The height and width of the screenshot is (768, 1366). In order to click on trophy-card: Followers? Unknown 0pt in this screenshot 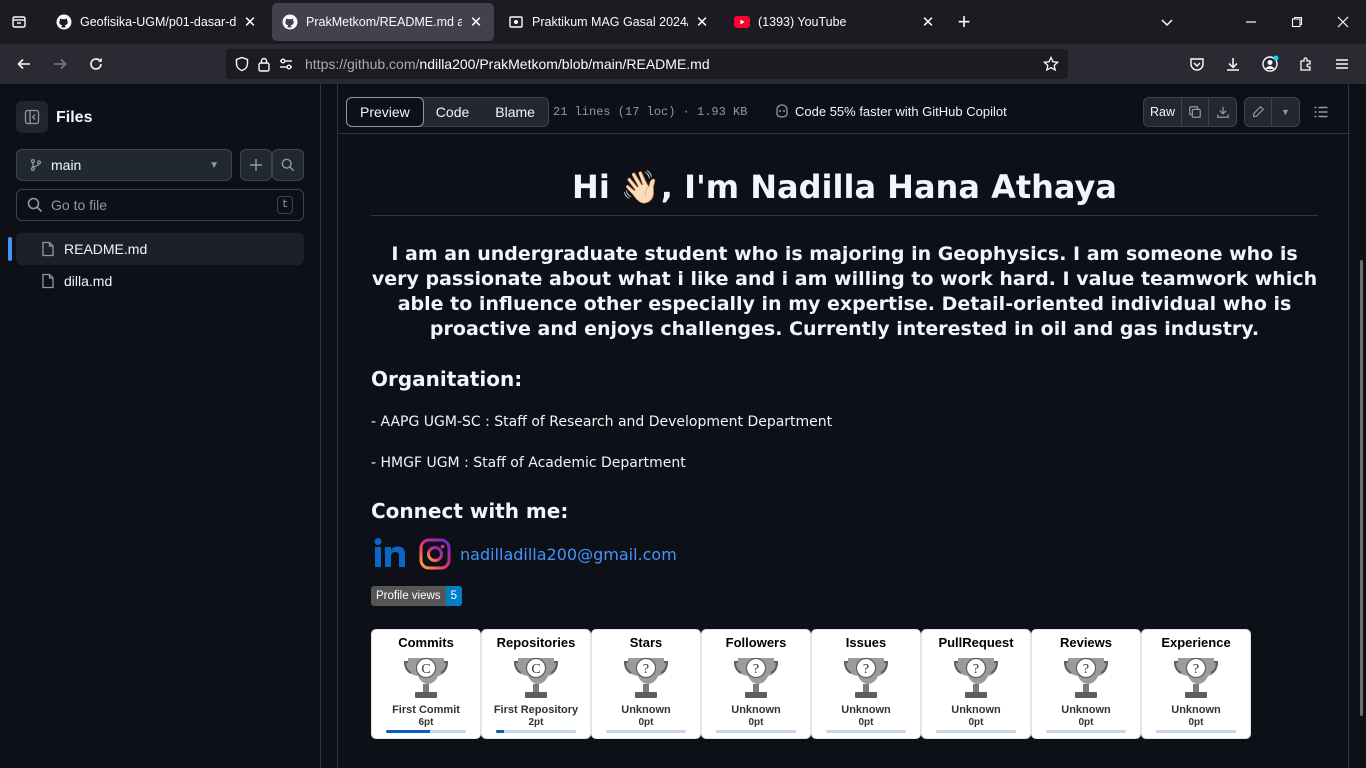, I will do `click(756, 684)`.